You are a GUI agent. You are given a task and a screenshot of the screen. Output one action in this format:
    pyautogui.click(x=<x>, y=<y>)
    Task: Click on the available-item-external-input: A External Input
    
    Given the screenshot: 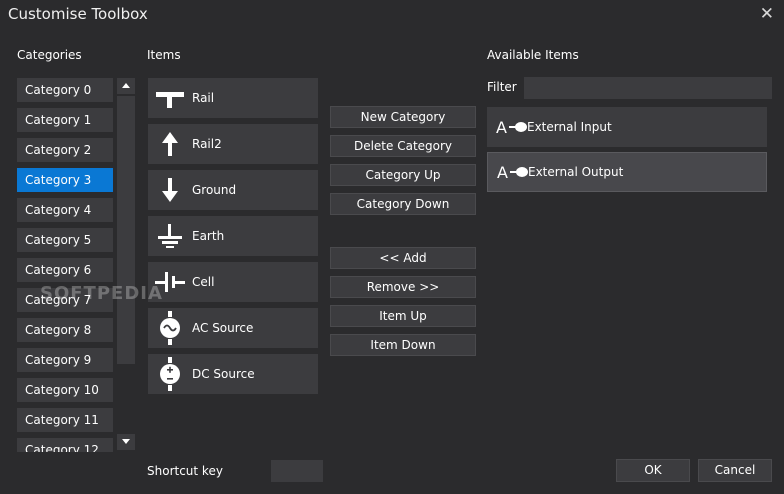 What is the action you would take?
    pyautogui.click(x=627, y=127)
    